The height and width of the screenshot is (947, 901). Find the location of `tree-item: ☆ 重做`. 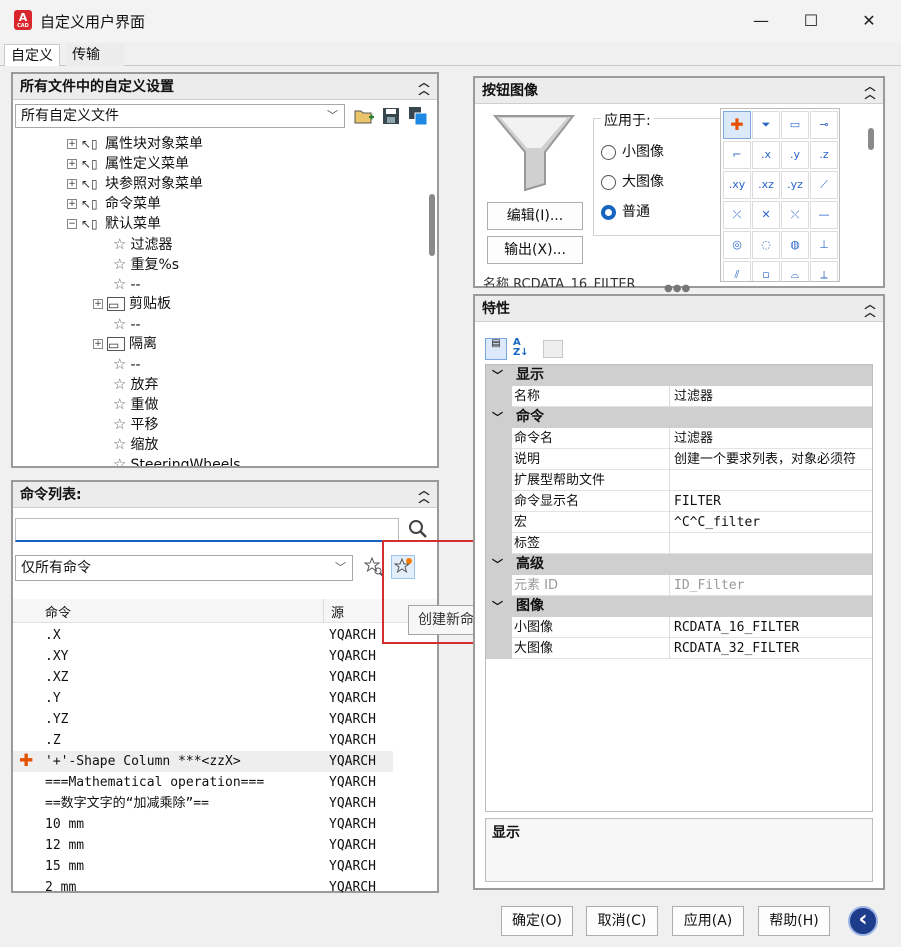

tree-item: ☆ 重做 is located at coordinates (135, 404).